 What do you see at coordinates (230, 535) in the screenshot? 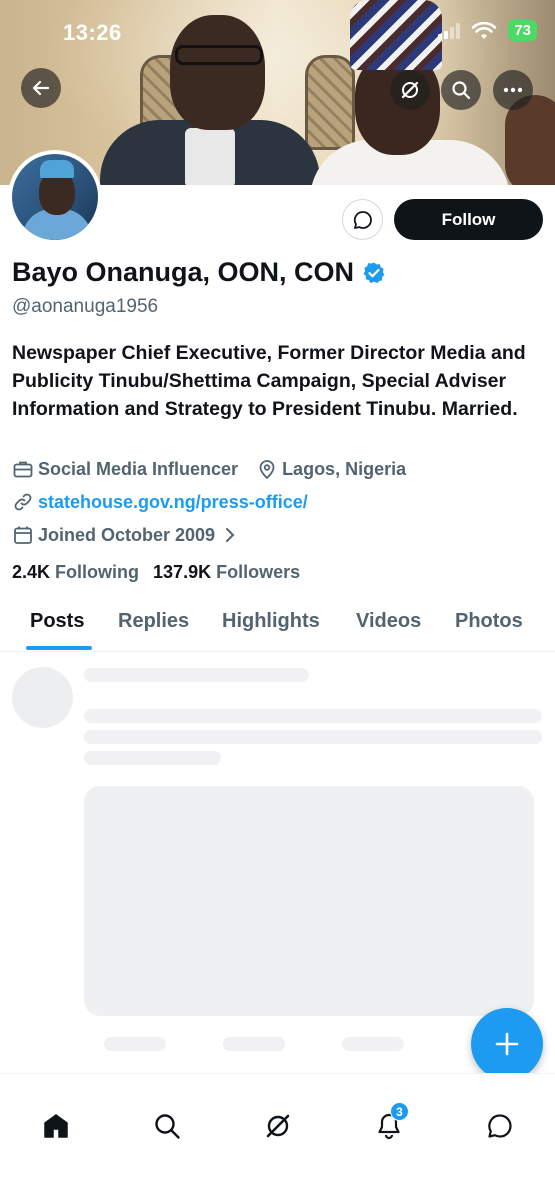
I see `chevron-right-icon` at bounding box center [230, 535].